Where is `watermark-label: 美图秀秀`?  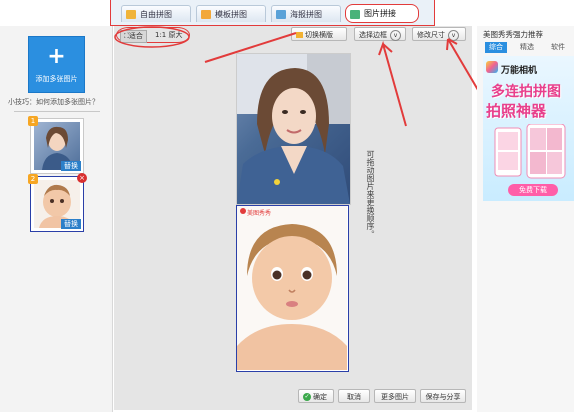 watermark-label: 美图秀秀 is located at coordinates (259, 213).